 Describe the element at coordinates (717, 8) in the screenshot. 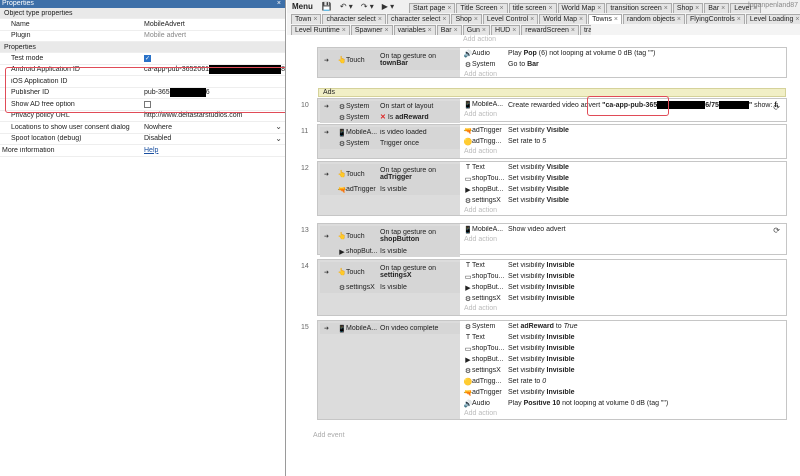

I see `tab-bar: Bar ×` at that location.